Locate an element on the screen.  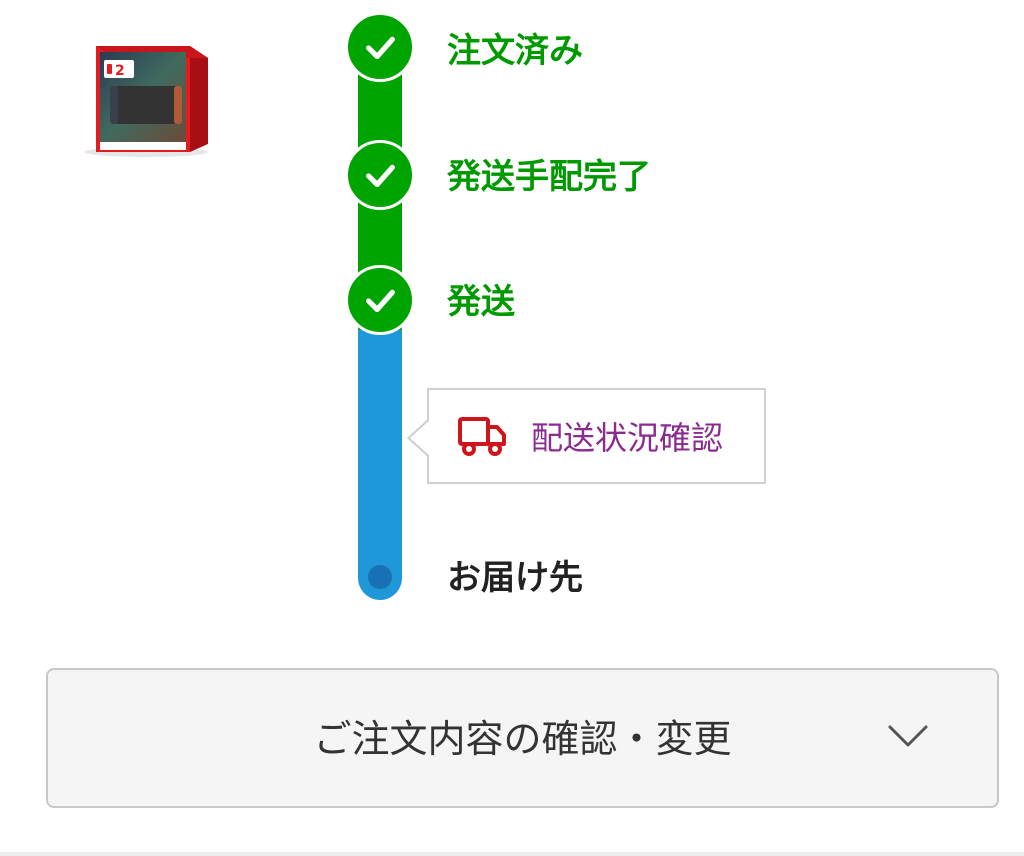
delivery-tracking-button: 配送状況確認 is located at coordinates (586, 436).